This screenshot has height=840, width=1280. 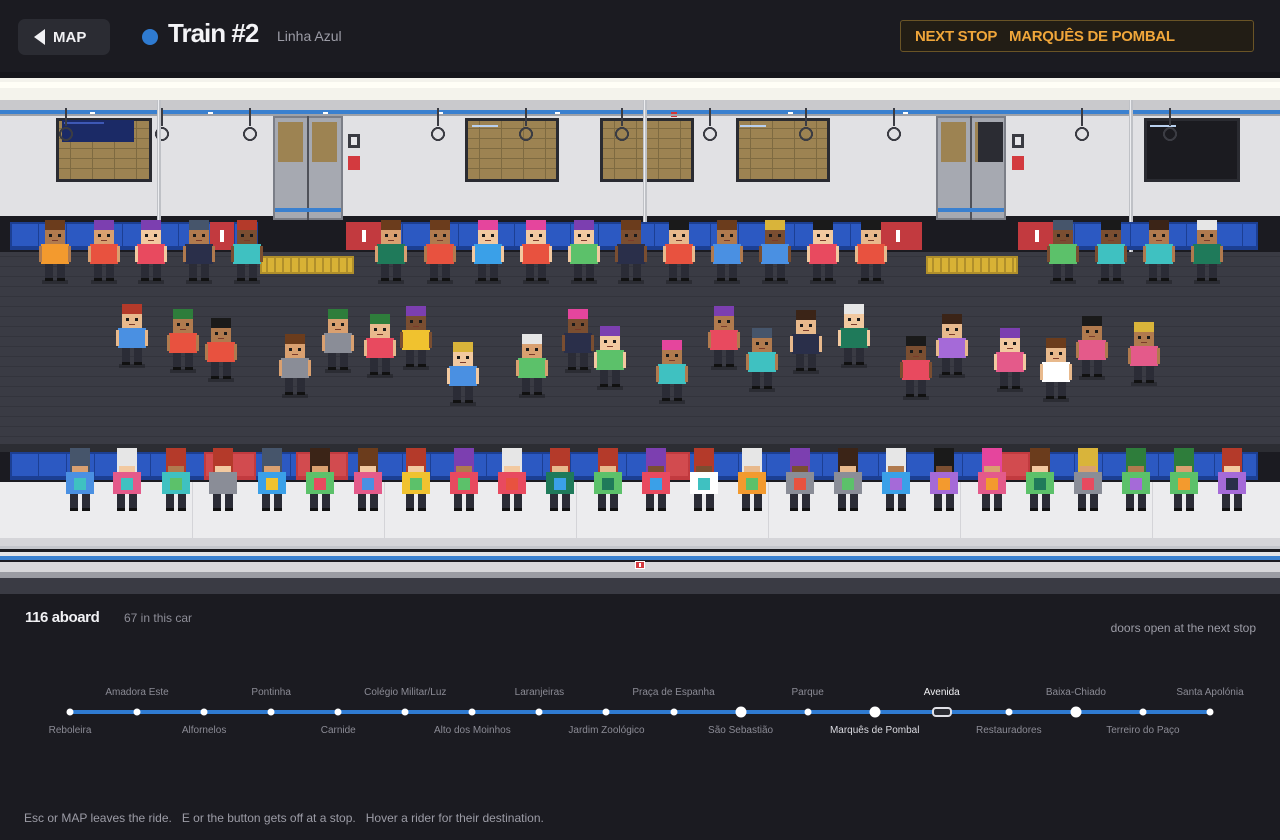 I want to click on floor-blue-stripe, so click(x=640, y=558).